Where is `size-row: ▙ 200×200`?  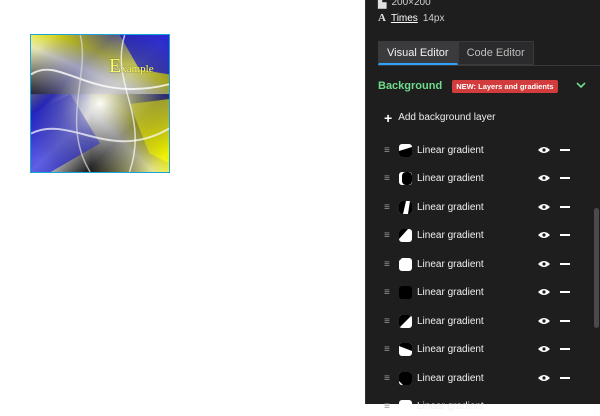 size-row: ▙ 200×200 is located at coordinates (404, 4).